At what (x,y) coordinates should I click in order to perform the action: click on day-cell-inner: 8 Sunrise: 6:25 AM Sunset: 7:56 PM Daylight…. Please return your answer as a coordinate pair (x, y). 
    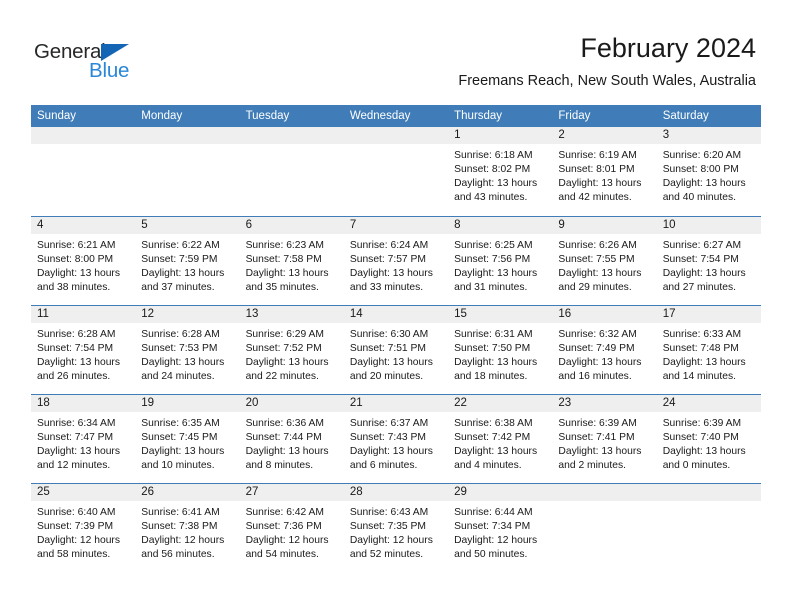
    Looking at the image, I should click on (500, 260).